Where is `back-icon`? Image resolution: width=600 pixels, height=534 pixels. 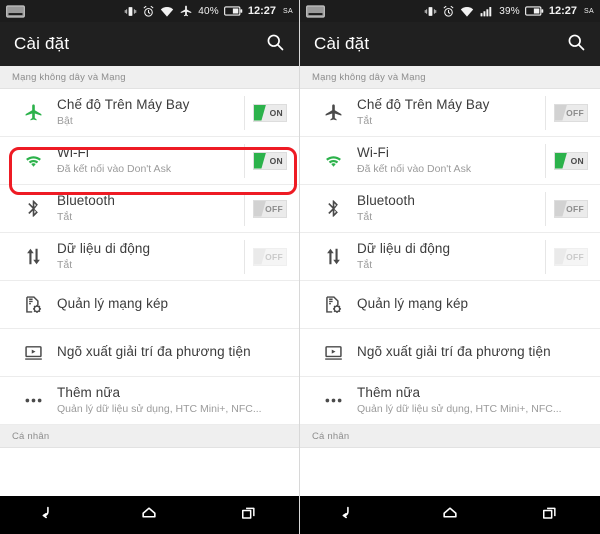 back-icon is located at coordinates (50, 515).